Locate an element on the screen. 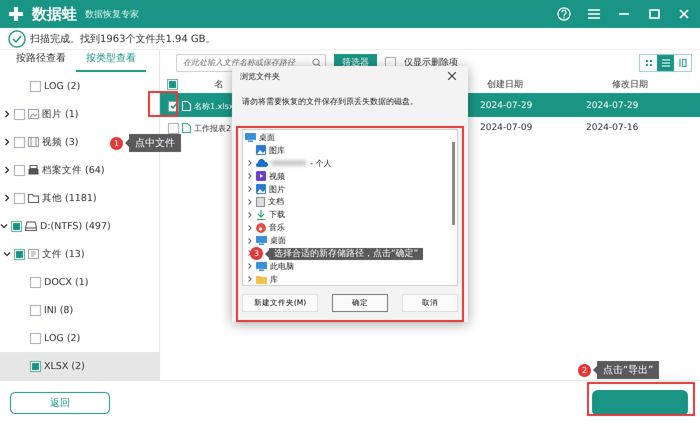  app-name: 数据蛙 is located at coordinates (54, 14).